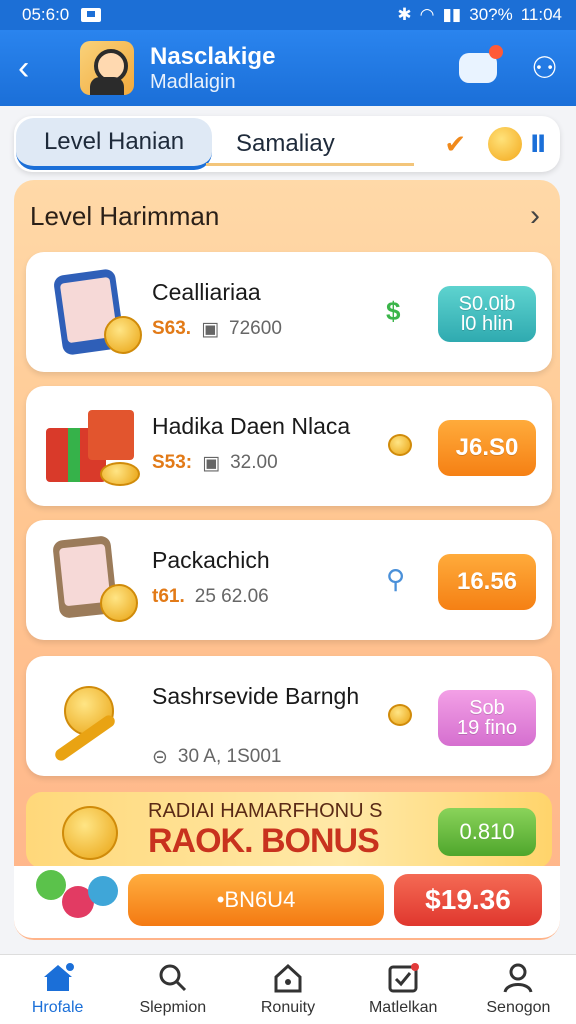 This screenshot has width=576, height=1024. Describe the element at coordinates (36, 68) in the screenshot. I see `back-arrow-icon: ‹` at that location.